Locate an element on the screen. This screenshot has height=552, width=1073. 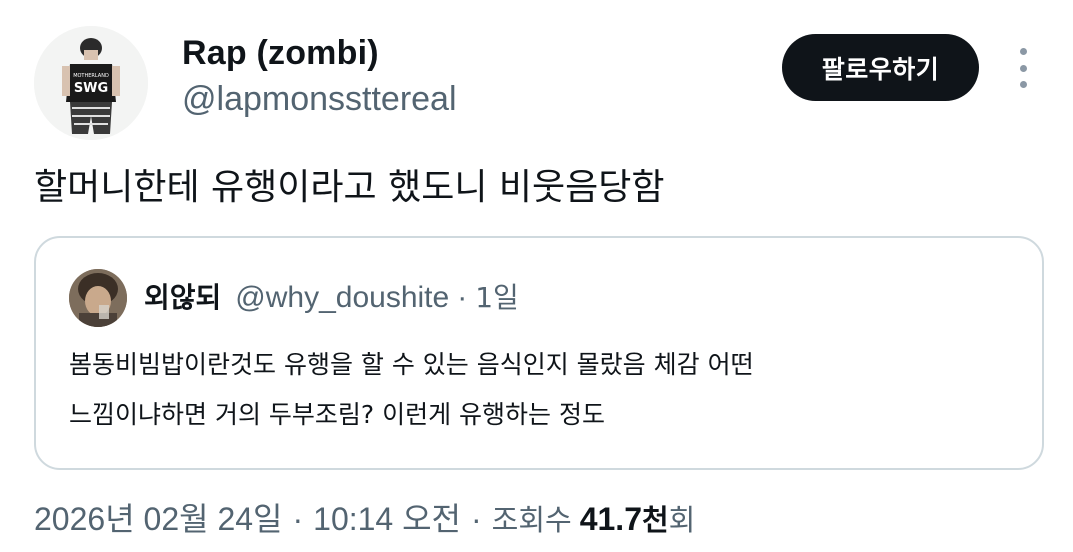
author-avatar: MOTHERLAND SWG is located at coordinates (91, 83).